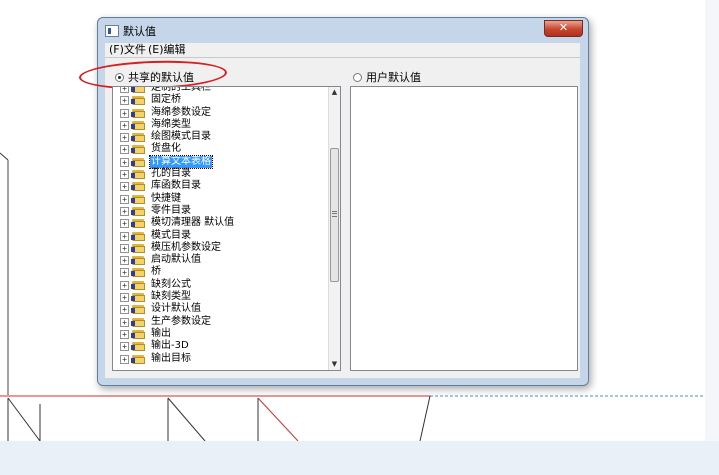  Describe the element at coordinates (167, 50) in the screenshot. I see `menu-edit: (E)编辑` at that location.